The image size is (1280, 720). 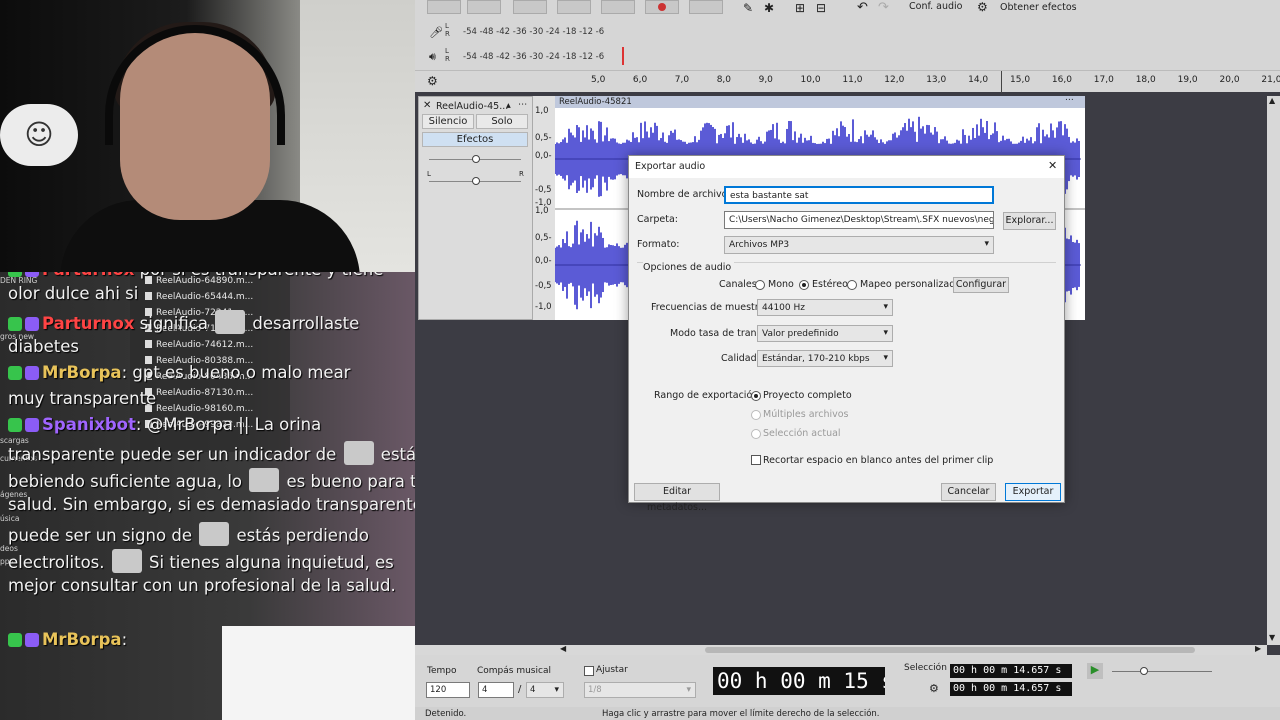 I want to click on selection-start-time: 00 h 00 m 14.657 s, so click(x=1011, y=671).